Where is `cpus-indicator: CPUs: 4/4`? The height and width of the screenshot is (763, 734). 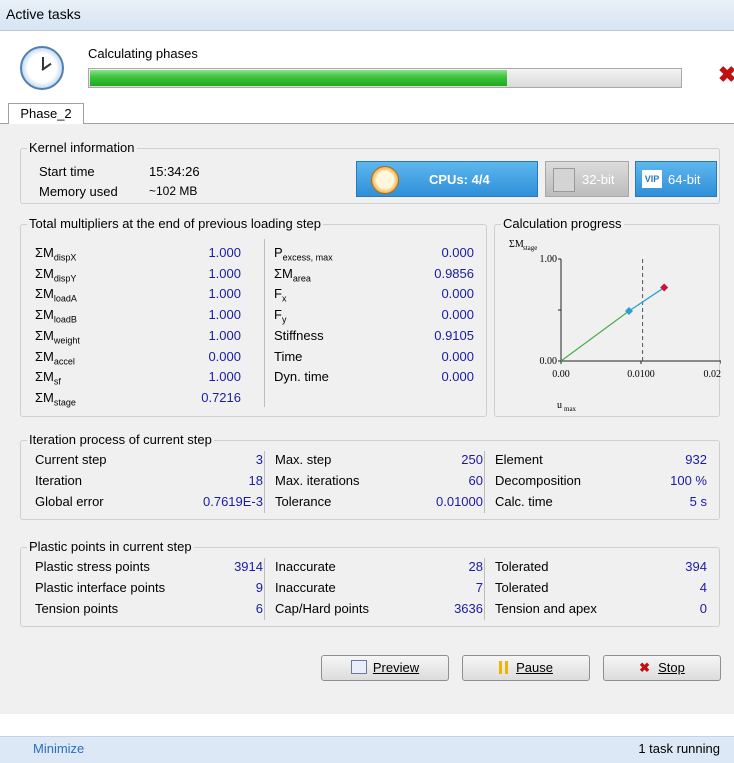
cpus-indicator: CPUs: 4/4 is located at coordinates (447, 179).